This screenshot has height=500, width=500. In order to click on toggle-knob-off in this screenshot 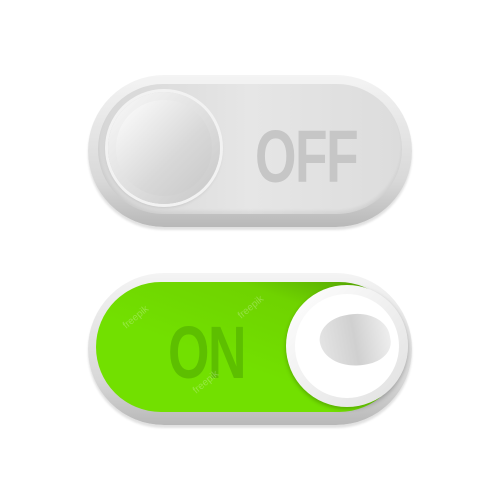, I will do `click(164, 148)`.